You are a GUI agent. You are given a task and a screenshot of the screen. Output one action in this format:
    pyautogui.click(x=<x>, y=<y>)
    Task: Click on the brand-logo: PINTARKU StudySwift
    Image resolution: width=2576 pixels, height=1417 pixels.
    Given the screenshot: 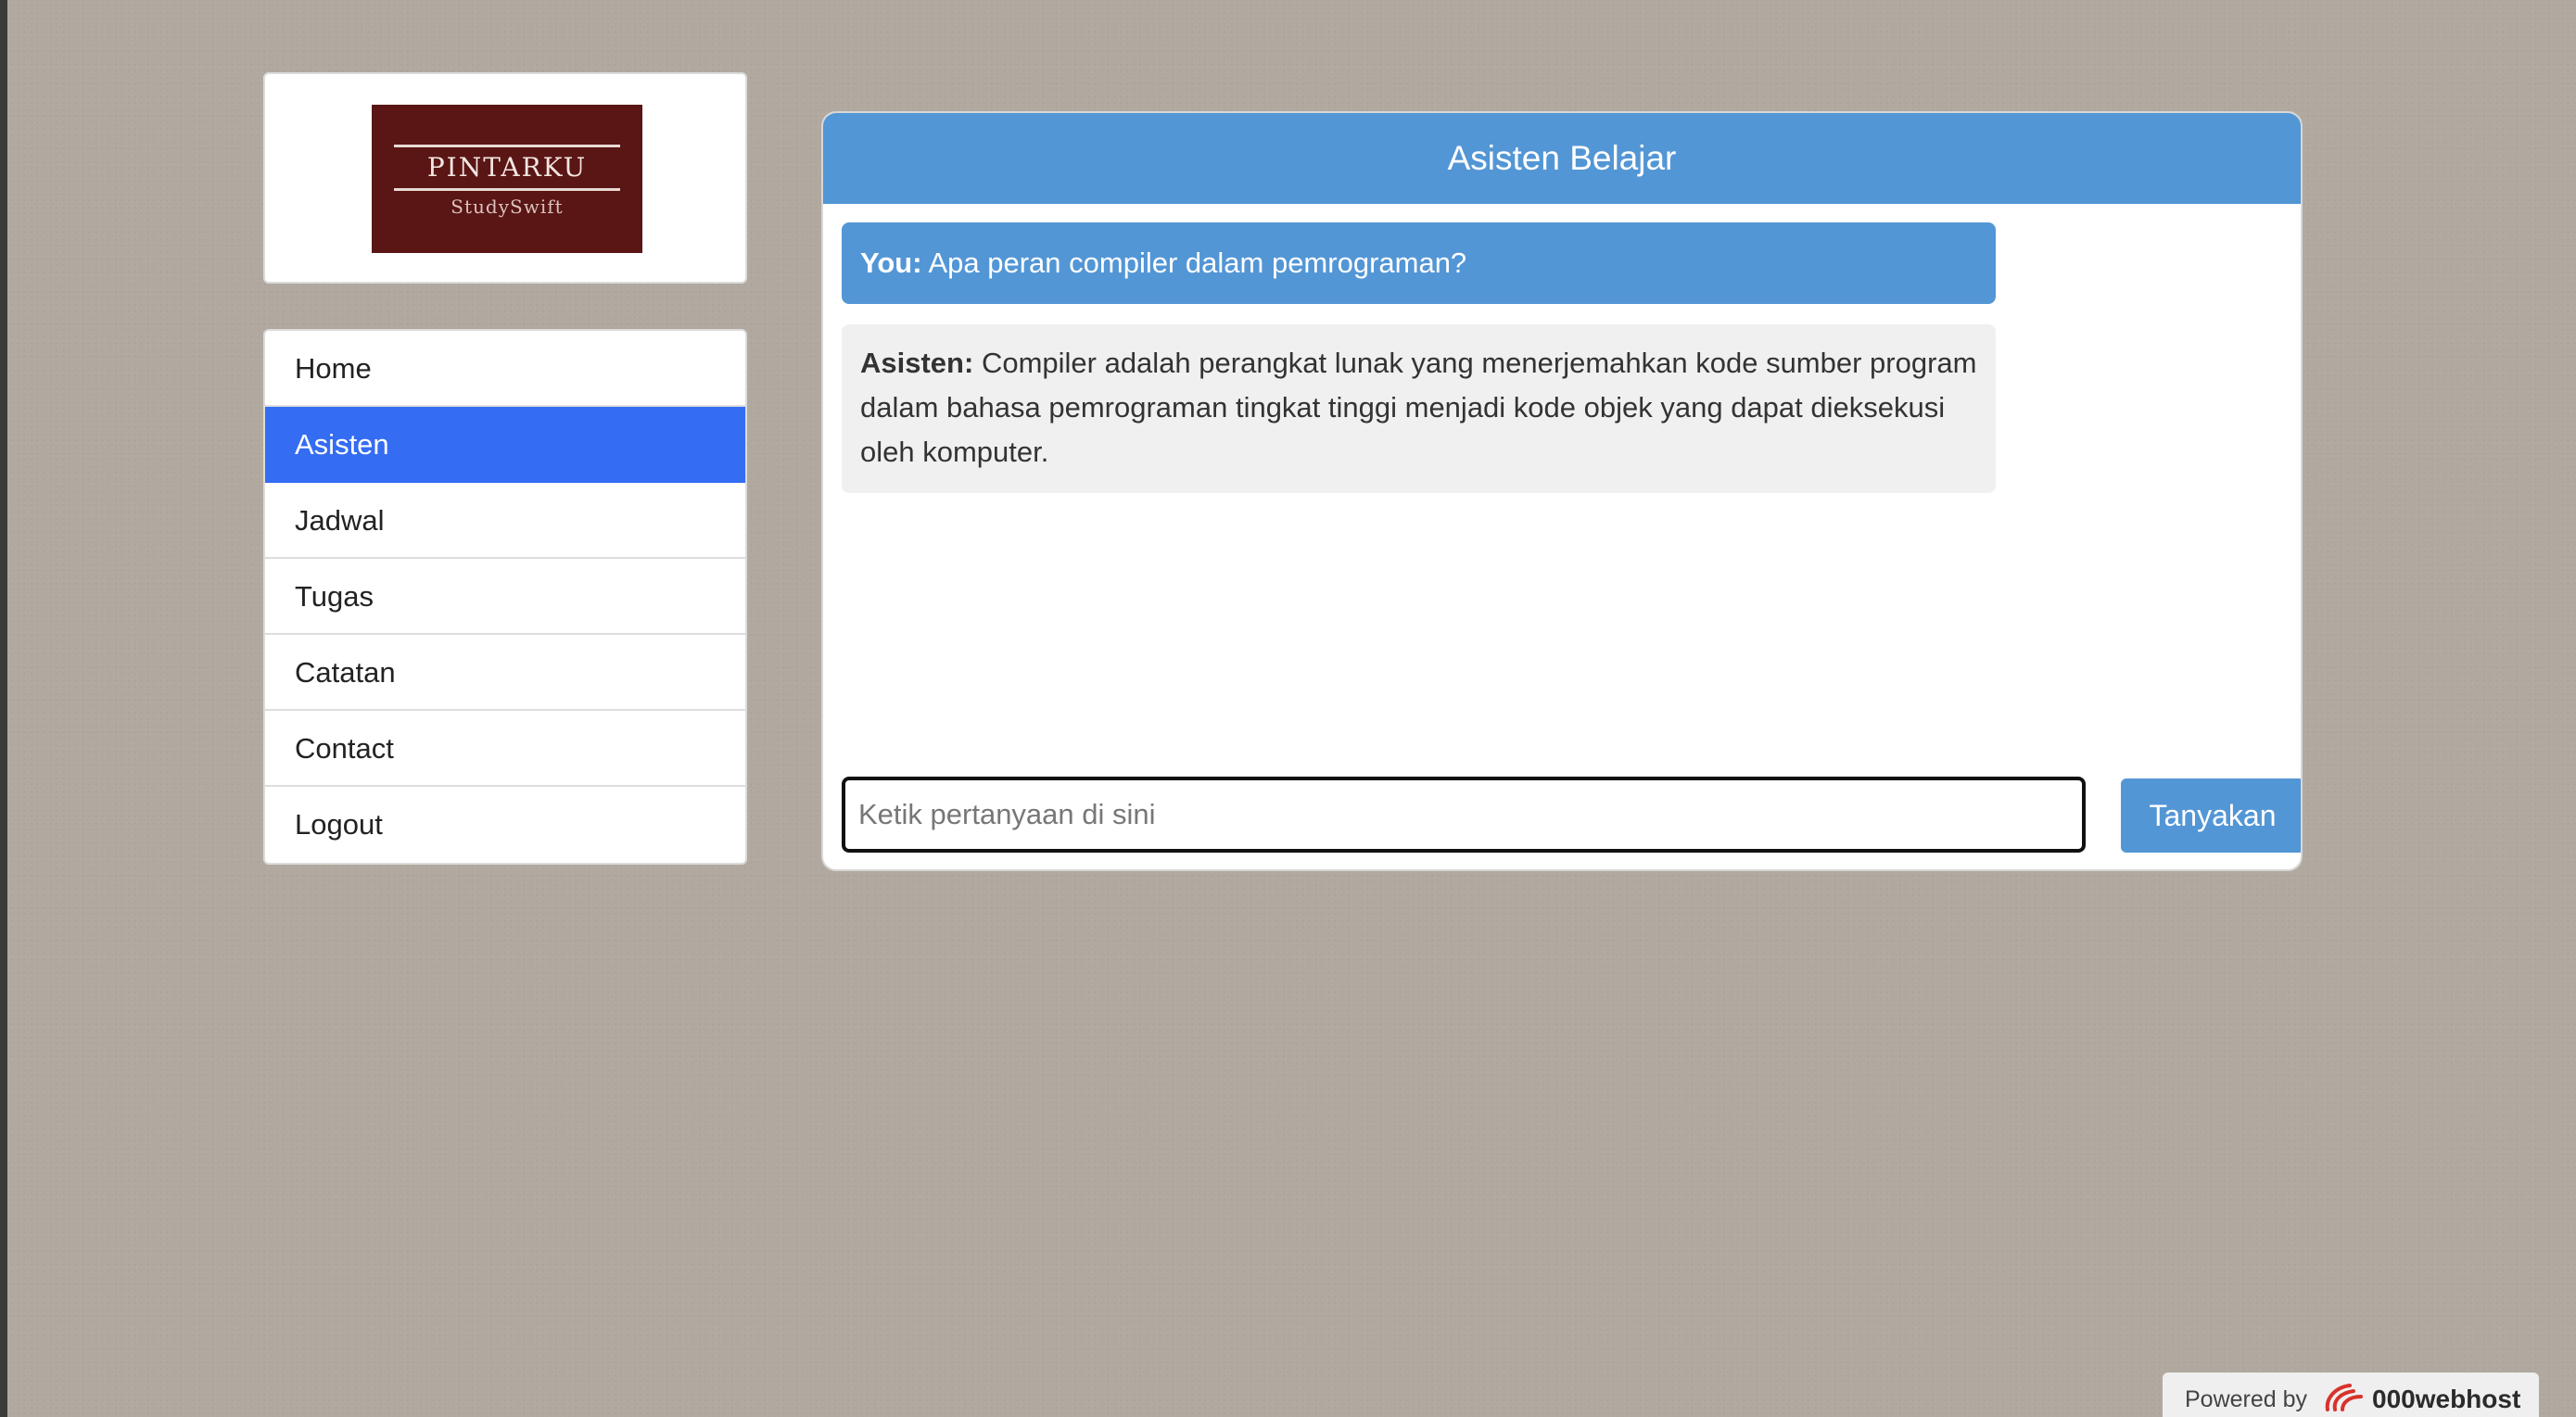 What is the action you would take?
    pyautogui.click(x=507, y=179)
    